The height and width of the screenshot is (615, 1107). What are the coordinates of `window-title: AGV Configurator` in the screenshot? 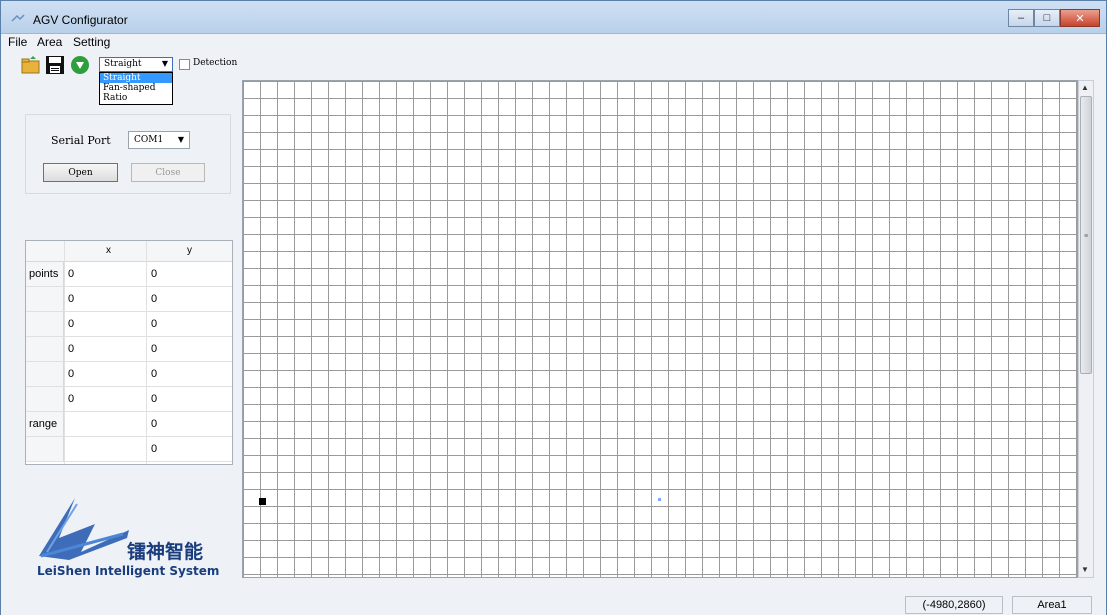 It's located at (80, 20).